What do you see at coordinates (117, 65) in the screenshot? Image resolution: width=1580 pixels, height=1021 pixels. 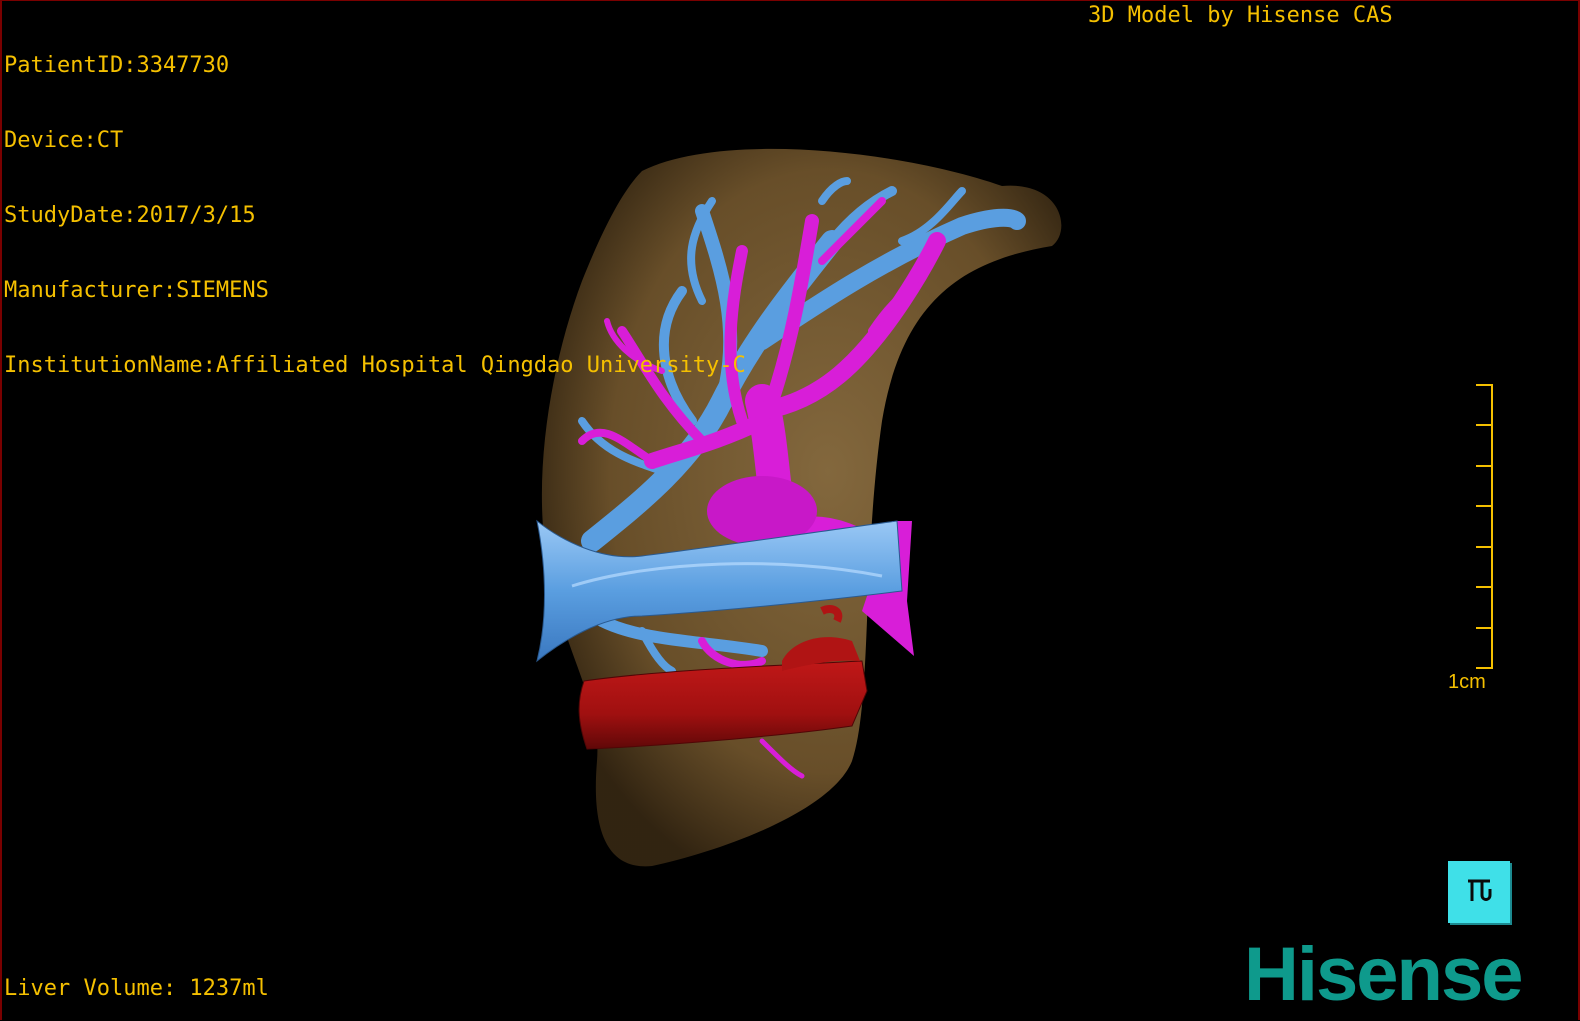 I see `patient-id: PatientID:3347730` at bounding box center [117, 65].